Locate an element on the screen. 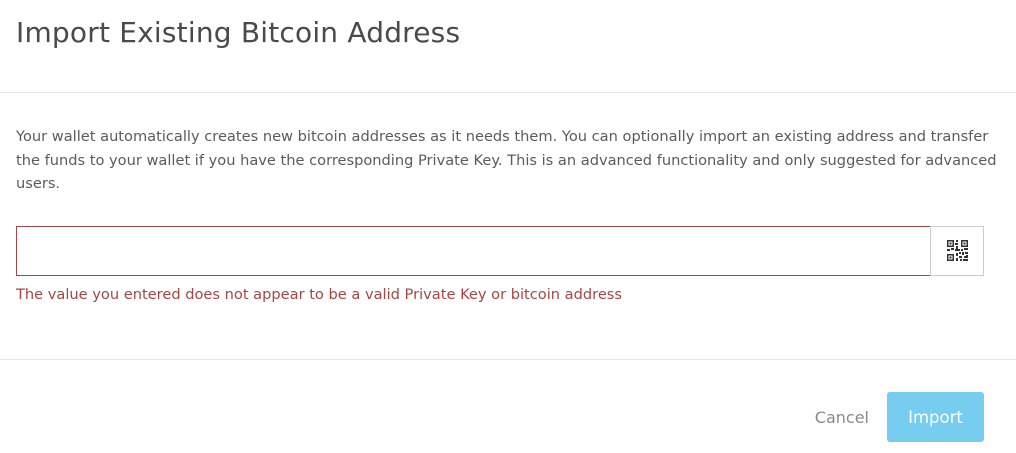 Image resolution: width=1016 pixels, height=453 pixels. import-button: Import is located at coordinates (935, 417).